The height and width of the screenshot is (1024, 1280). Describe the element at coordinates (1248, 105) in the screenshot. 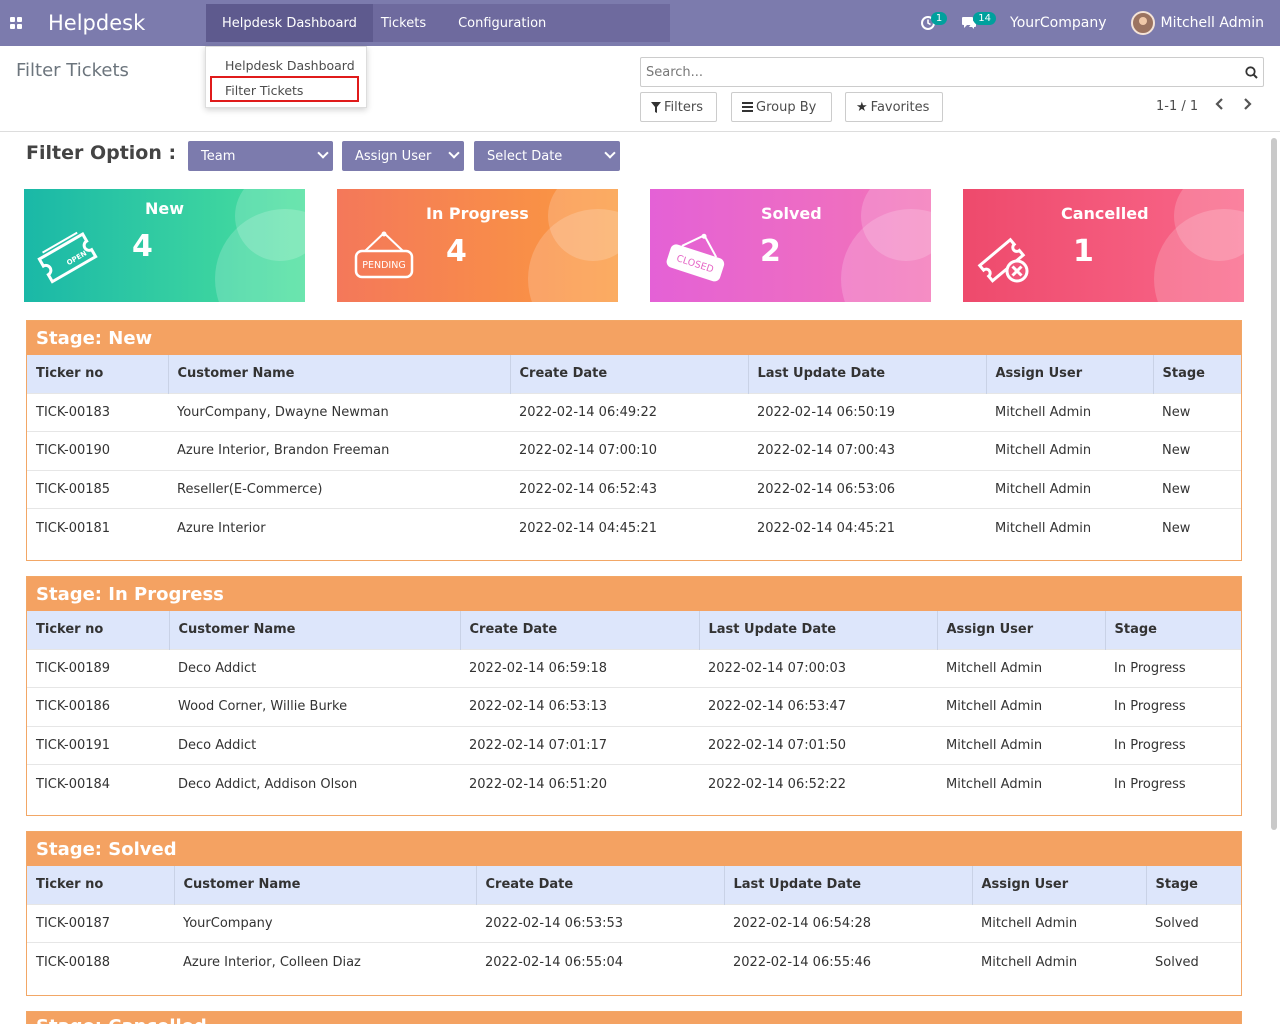

I see `pager-next-icon` at that location.